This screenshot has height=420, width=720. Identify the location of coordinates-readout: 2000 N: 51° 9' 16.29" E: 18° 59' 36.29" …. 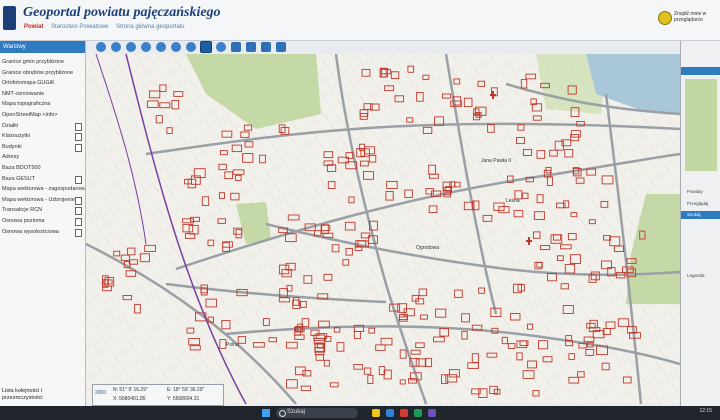
(158, 395).